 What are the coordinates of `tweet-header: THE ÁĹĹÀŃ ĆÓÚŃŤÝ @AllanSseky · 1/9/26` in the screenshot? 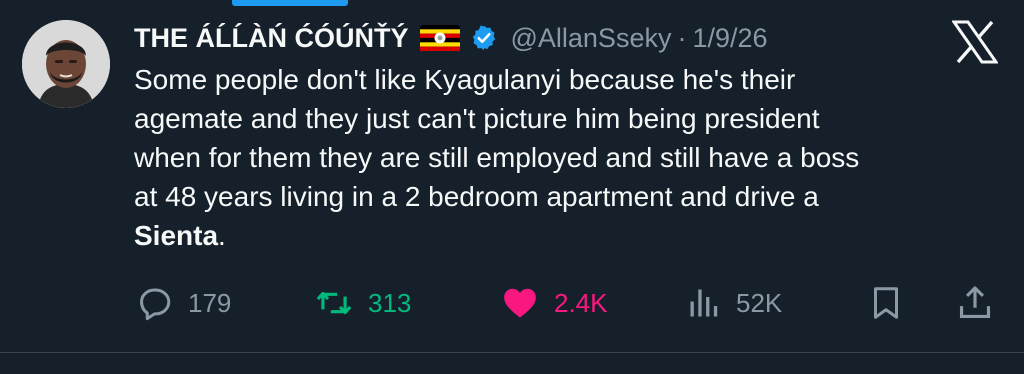 It's located at (451, 38).